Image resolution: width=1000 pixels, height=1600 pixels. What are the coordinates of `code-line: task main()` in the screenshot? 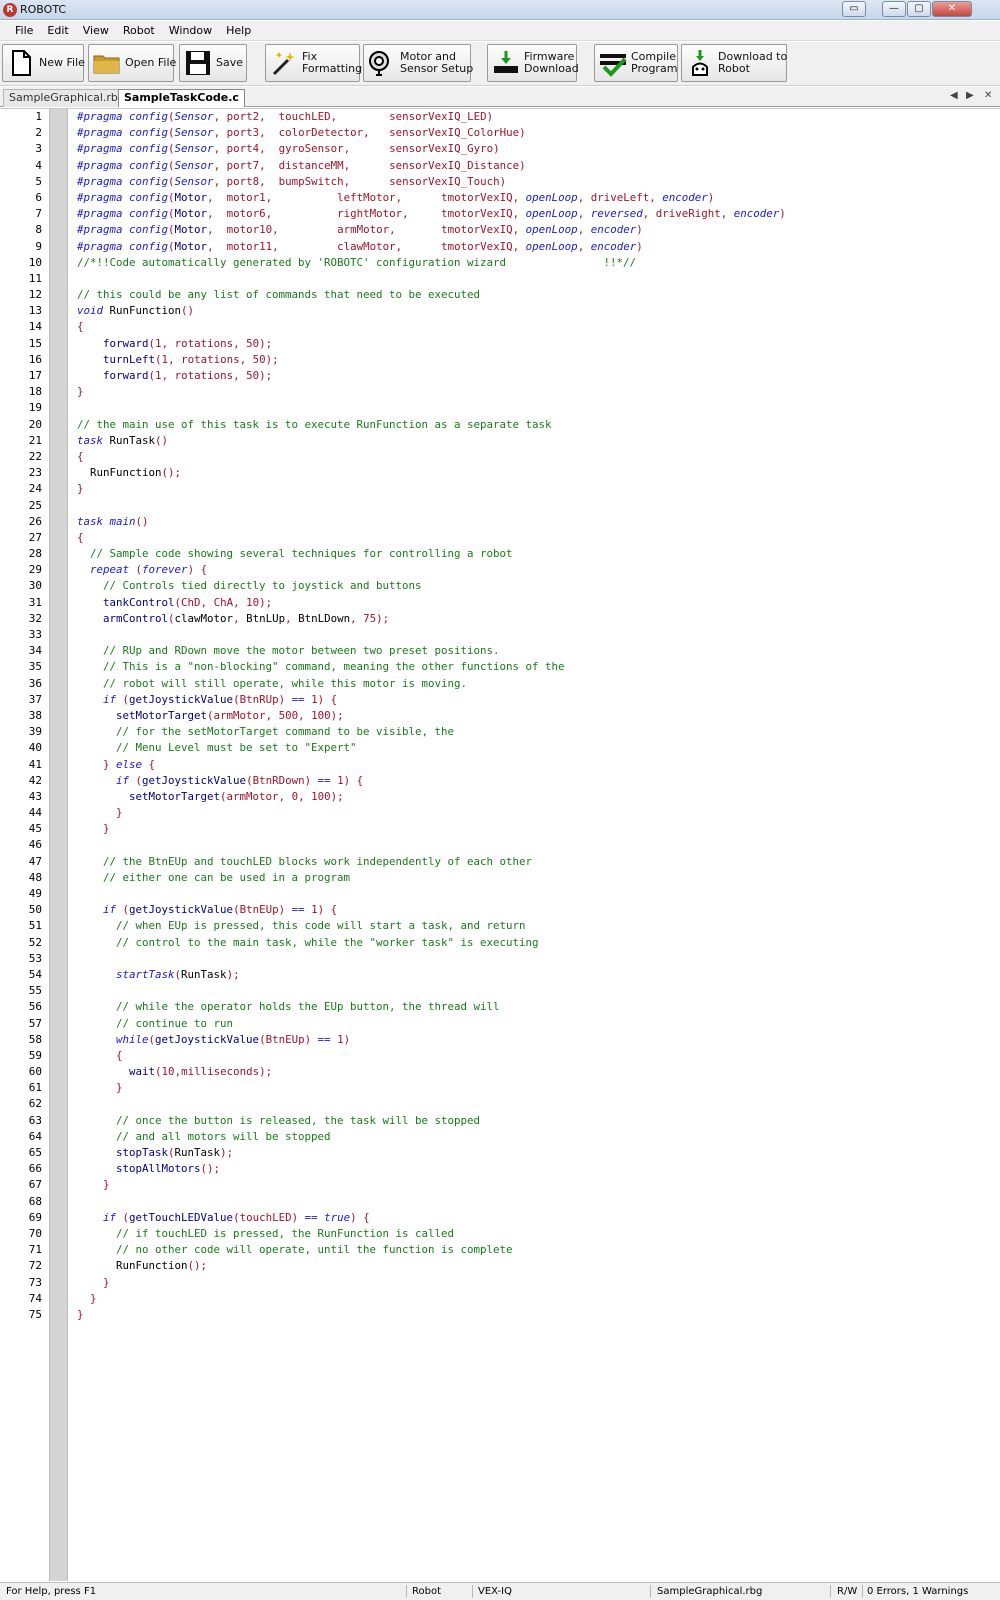 It's located at (536, 522).